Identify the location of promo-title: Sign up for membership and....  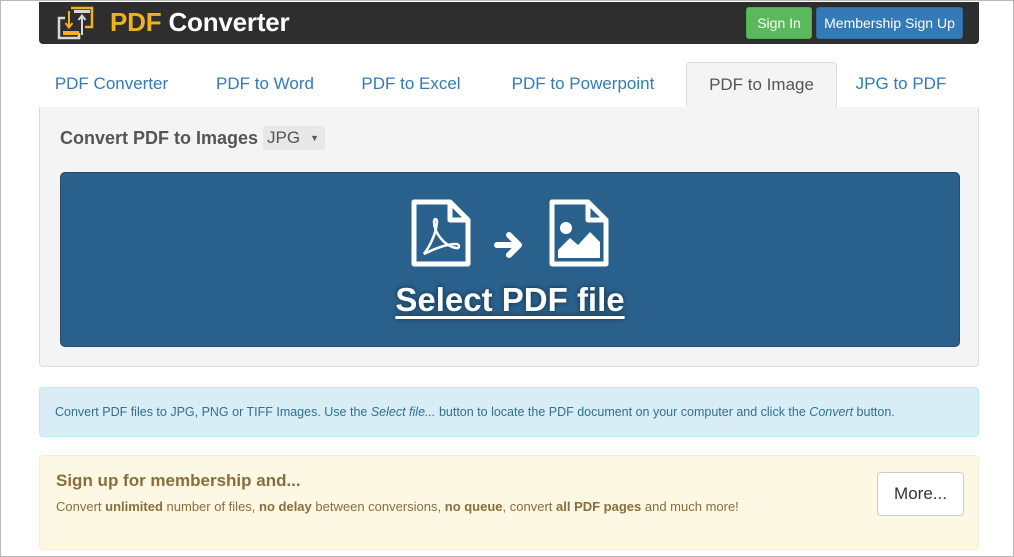
(178, 480).